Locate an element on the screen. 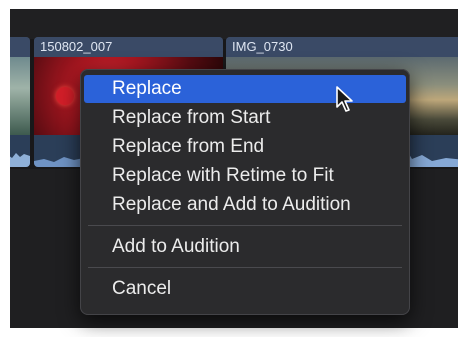 This screenshot has height=337, width=468. timeline-clip-left is located at coordinates (20, 102).